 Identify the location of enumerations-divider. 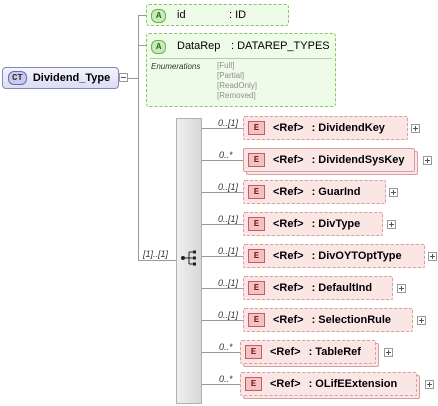
(241, 58).